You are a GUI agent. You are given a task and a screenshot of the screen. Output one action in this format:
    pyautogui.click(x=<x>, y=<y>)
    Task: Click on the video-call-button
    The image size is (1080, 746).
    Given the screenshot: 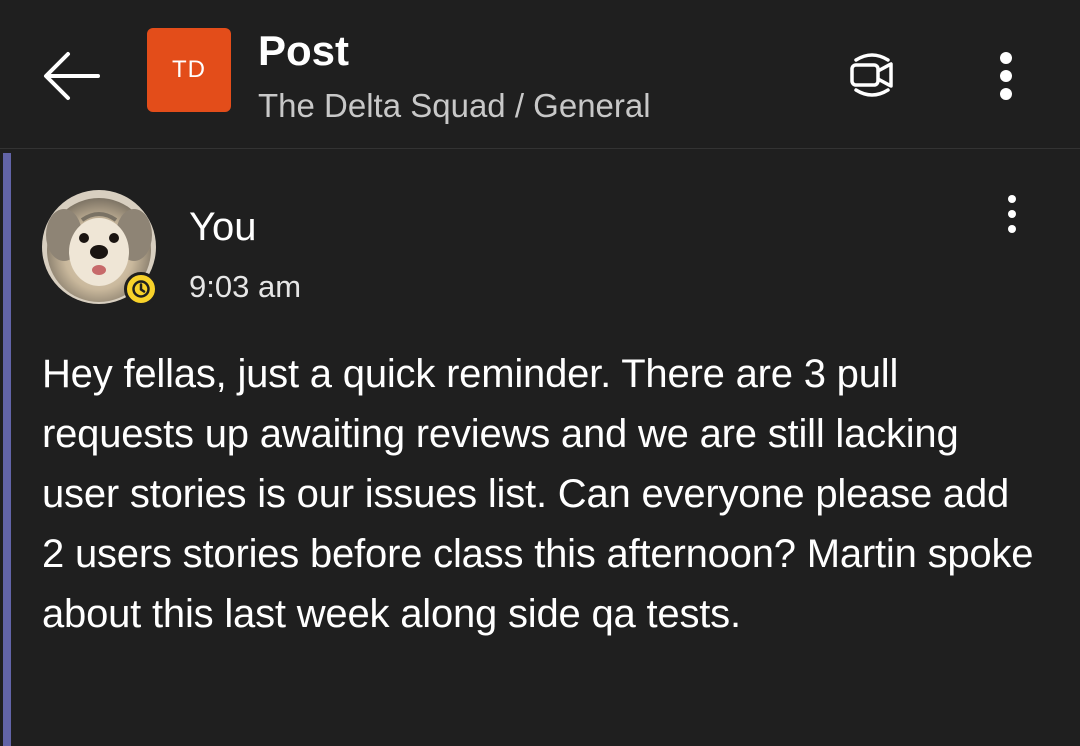 What is the action you would take?
    pyautogui.click(x=872, y=75)
    